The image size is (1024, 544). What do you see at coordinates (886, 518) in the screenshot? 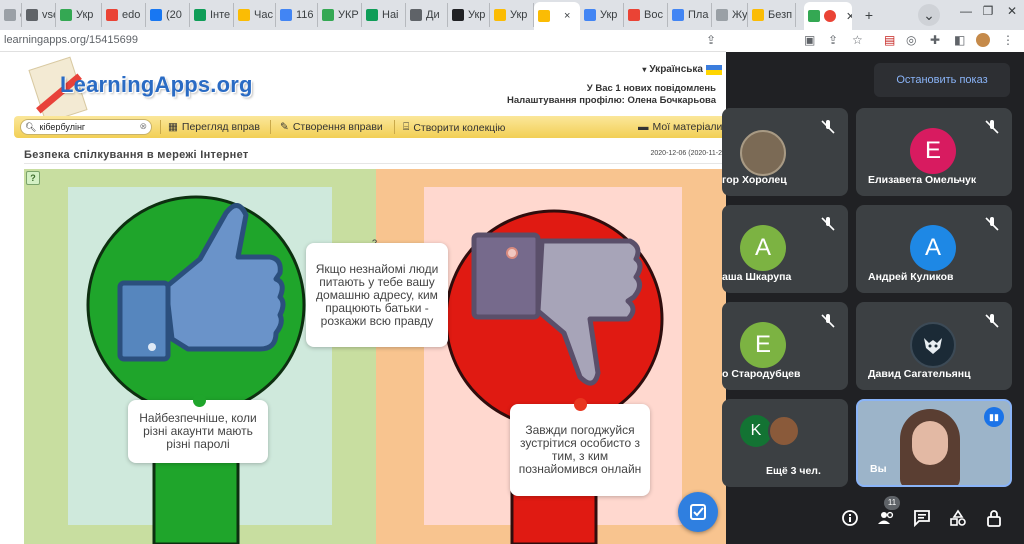
I see `people-icon` at bounding box center [886, 518].